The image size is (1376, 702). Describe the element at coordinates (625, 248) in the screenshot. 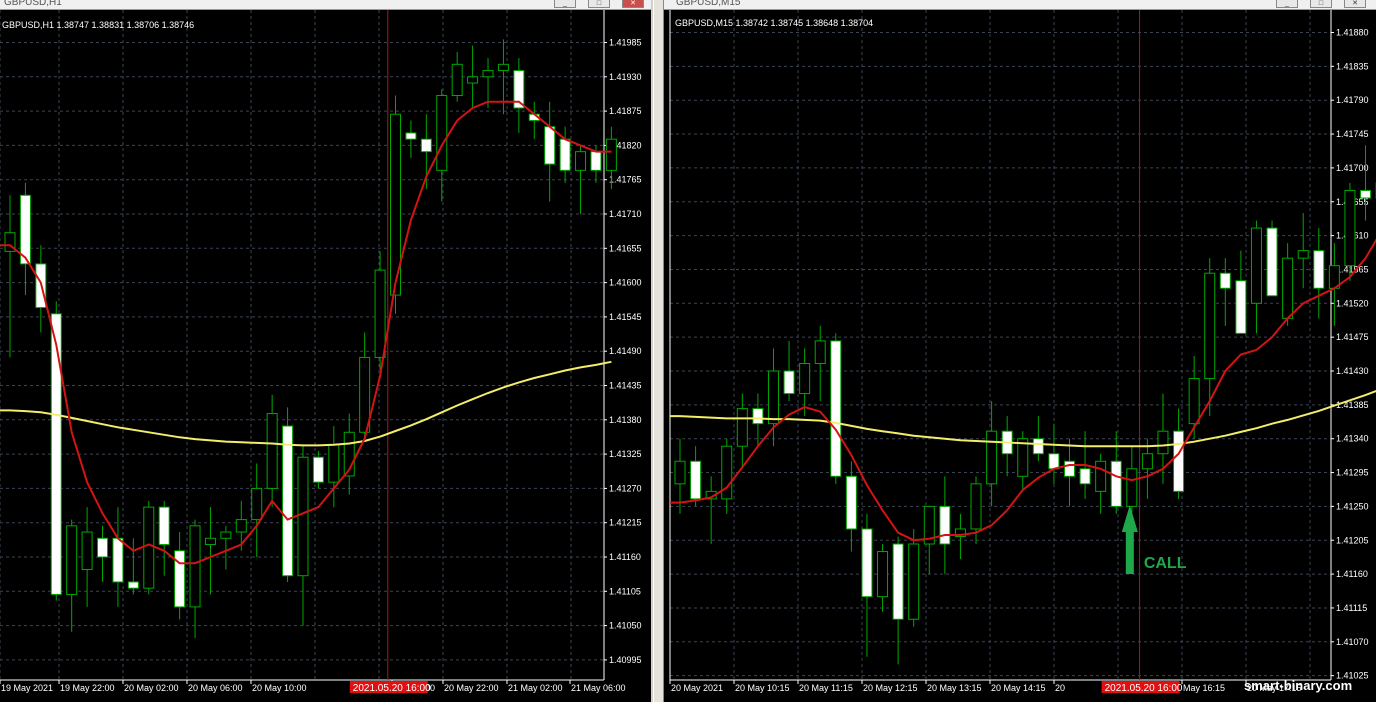

I see `price-tick-label: 1.41655` at that location.